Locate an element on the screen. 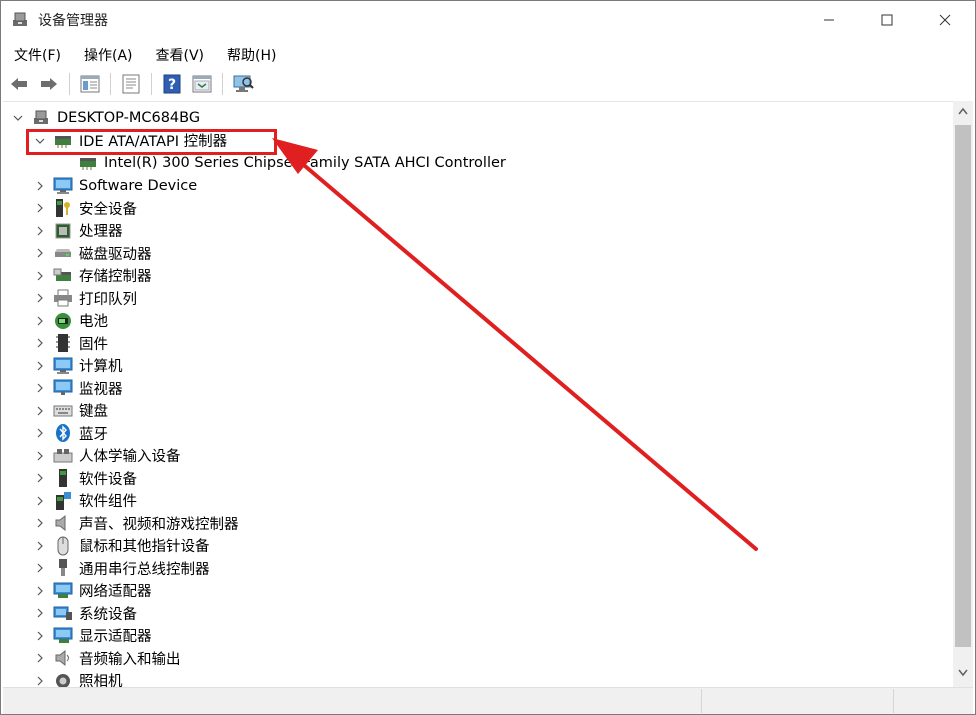 The image size is (976, 715). title-bar: 设备管理器 is located at coordinates (488, 20).